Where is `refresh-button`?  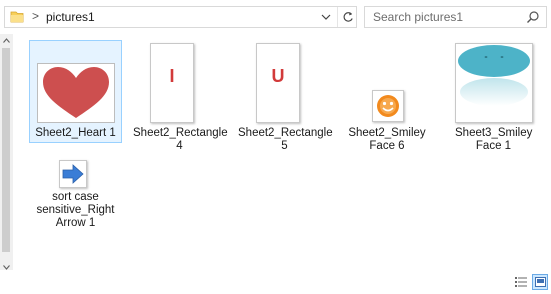
refresh-button is located at coordinates (347, 17).